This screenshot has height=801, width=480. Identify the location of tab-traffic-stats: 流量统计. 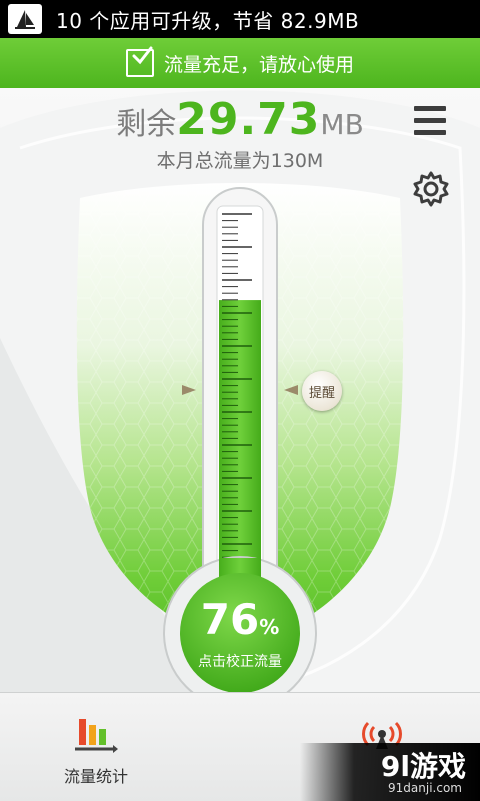
(96, 750).